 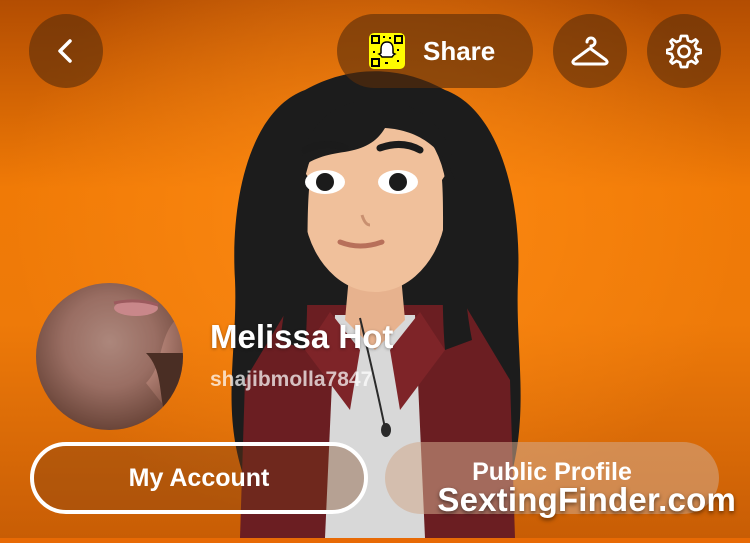 What do you see at coordinates (302, 336) in the screenshot?
I see `display-name: Melissa Hot` at bounding box center [302, 336].